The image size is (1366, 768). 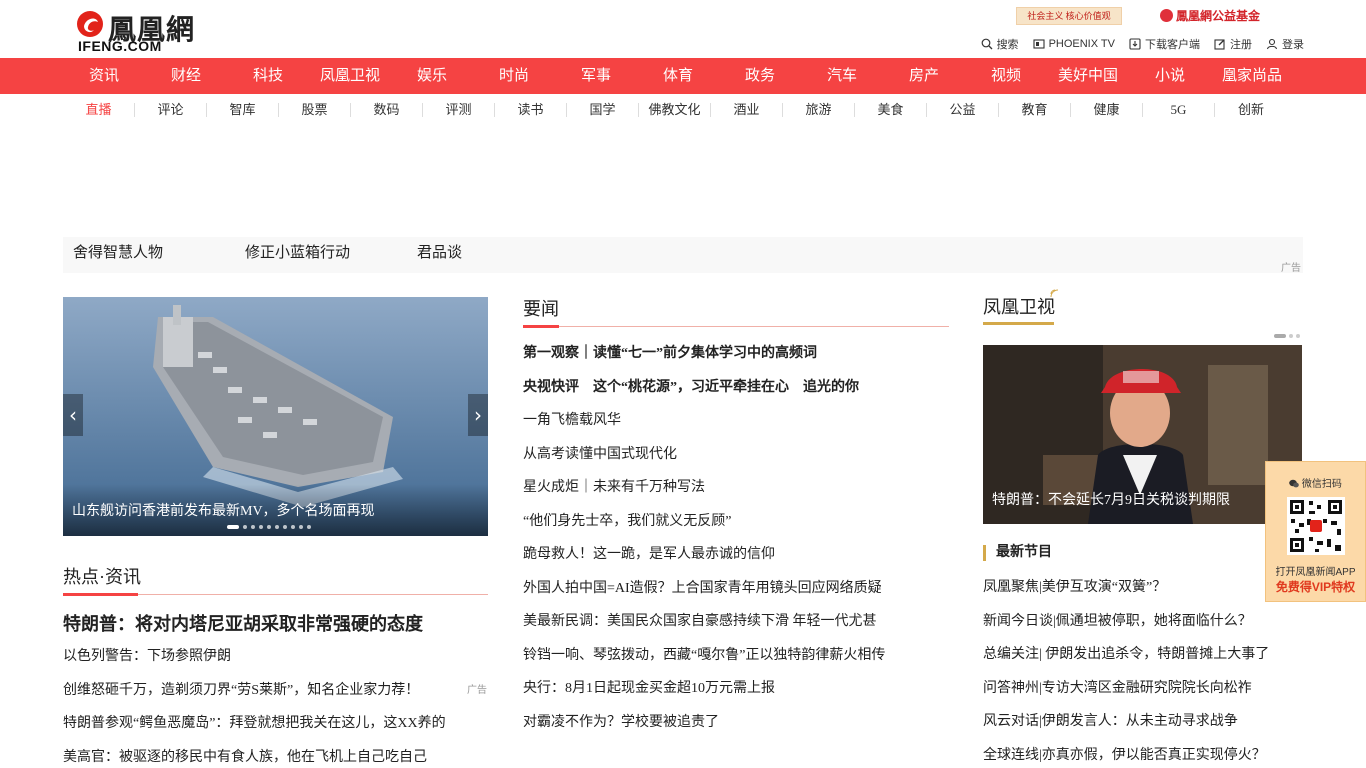 What do you see at coordinates (924, 76) in the screenshot?
I see `nav-item-house: 房产` at bounding box center [924, 76].